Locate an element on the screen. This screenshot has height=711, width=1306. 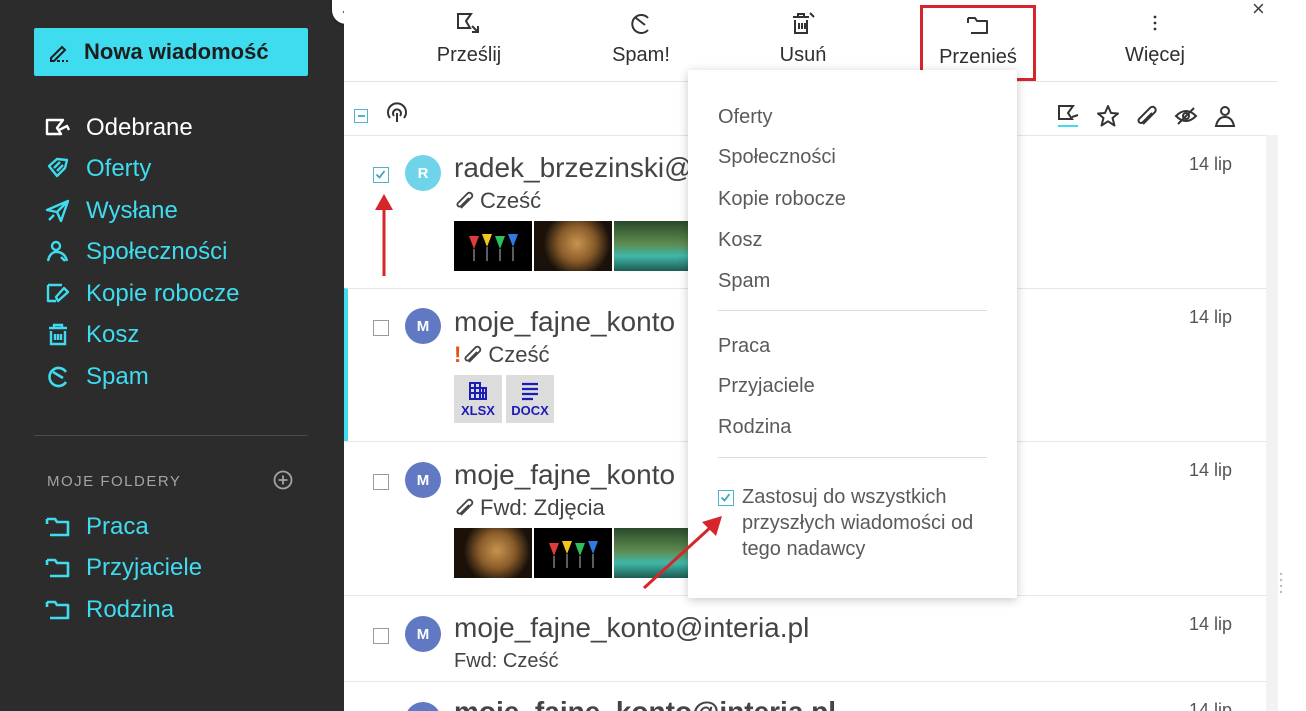
spam-label: Spam! is located at coordinates (641, 55).